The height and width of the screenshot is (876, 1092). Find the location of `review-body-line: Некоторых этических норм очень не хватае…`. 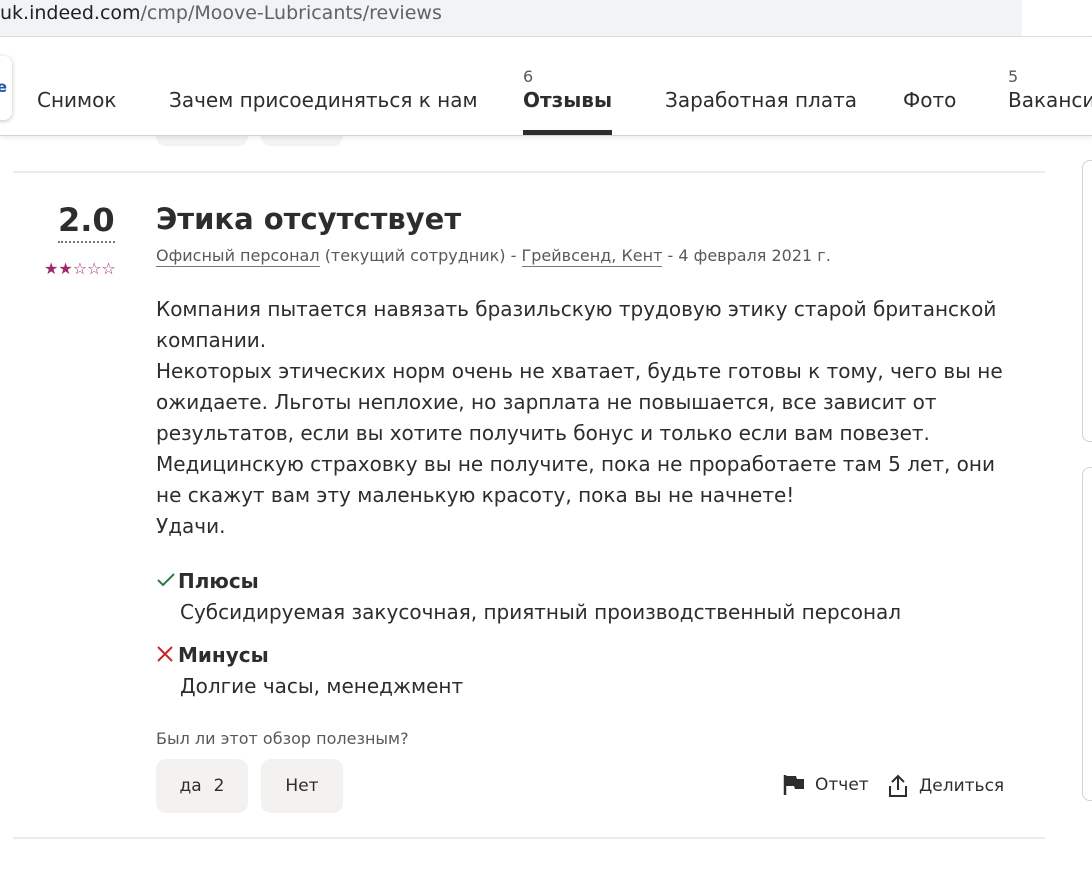

review-body-line: Некоторых этических норм очень не хватае… is located at coordinates (579, 402).